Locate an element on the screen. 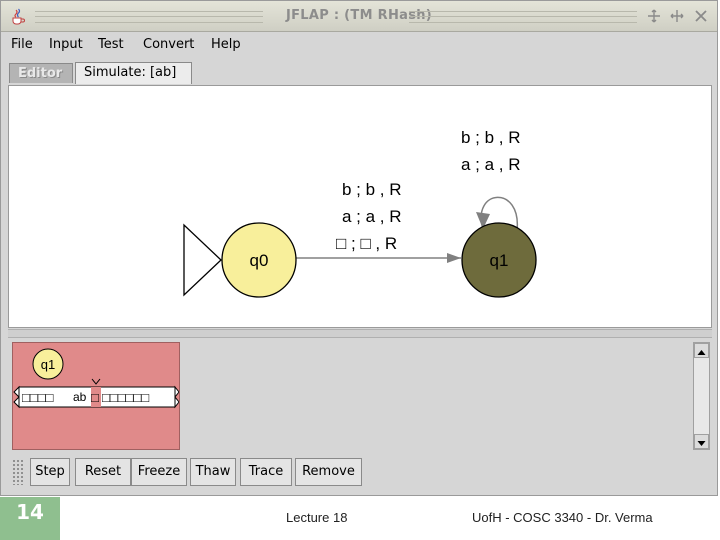 This screenshot has height=540, width=720. freeze-button: Freeze is located at coordinates (159, 472).